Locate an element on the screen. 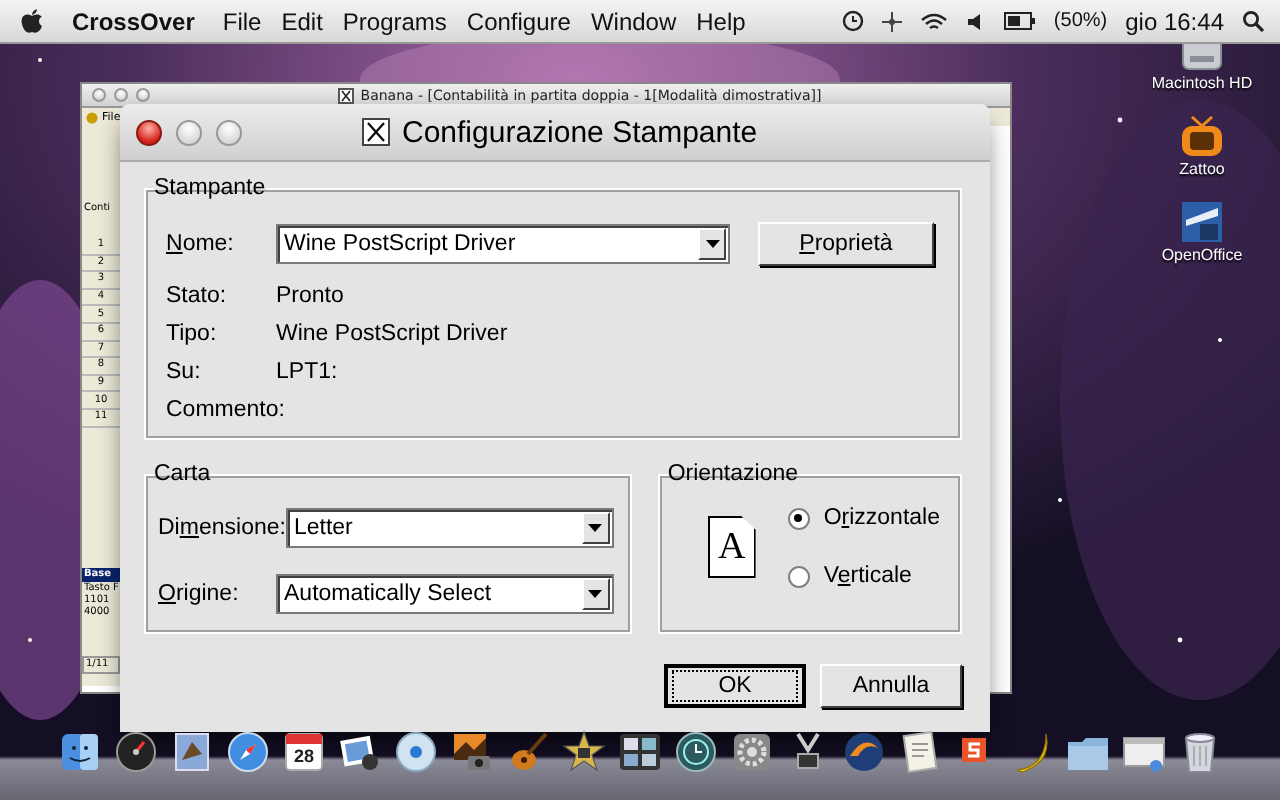 The height and width of the screenshot is (800, 1280). photos-icon is located at coordinates (360, 752).